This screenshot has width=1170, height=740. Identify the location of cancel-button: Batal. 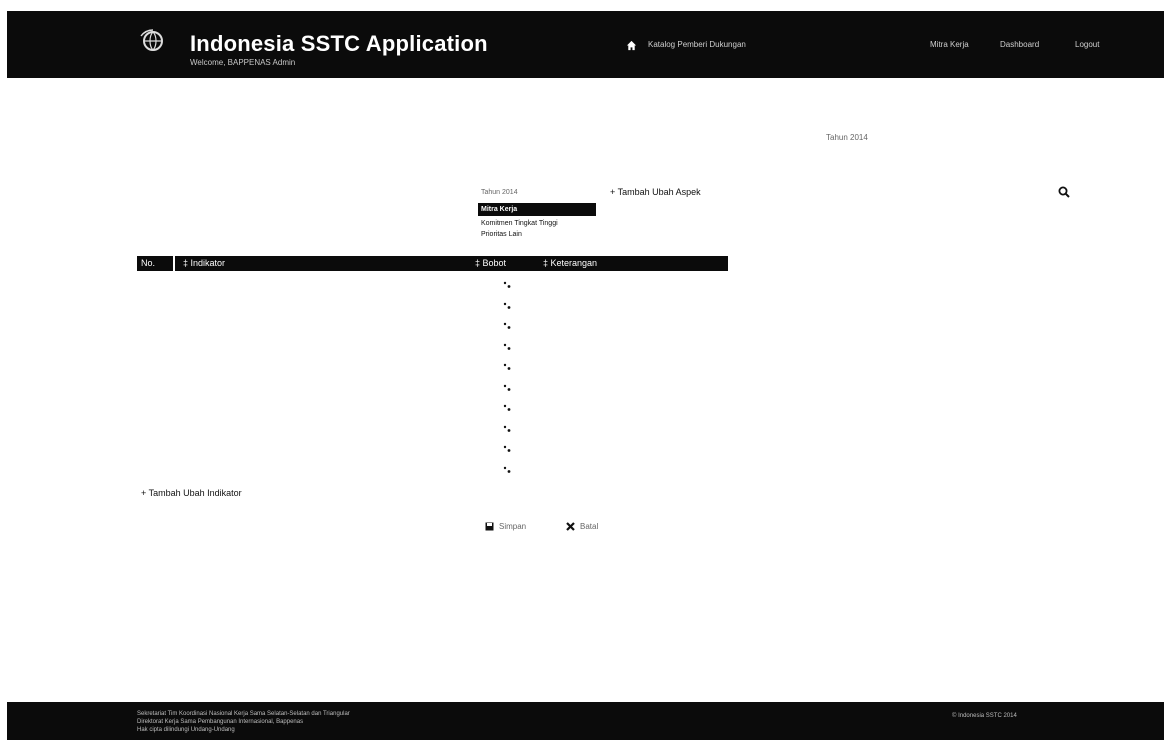
(582, 527).